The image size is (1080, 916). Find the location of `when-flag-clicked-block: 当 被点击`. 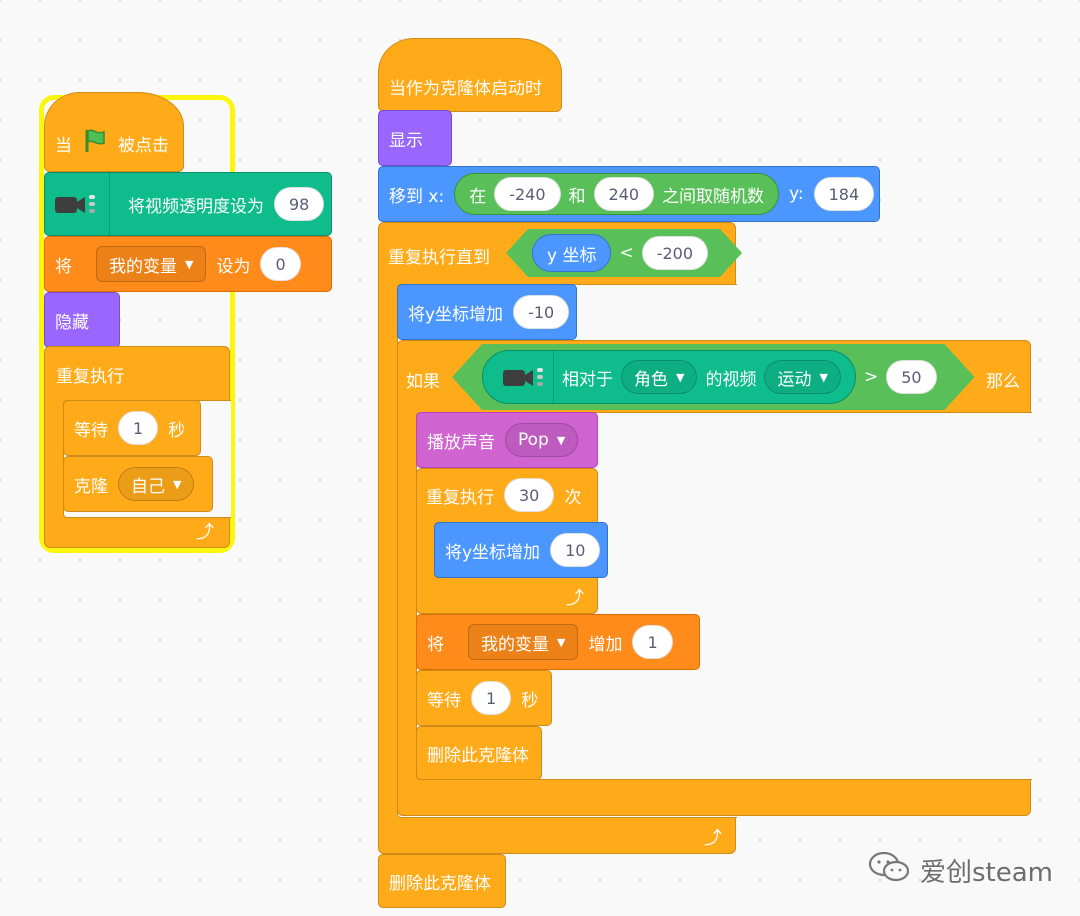

when-flag-clicked-block: 当 被点击 is located at coordinates (114, 132).